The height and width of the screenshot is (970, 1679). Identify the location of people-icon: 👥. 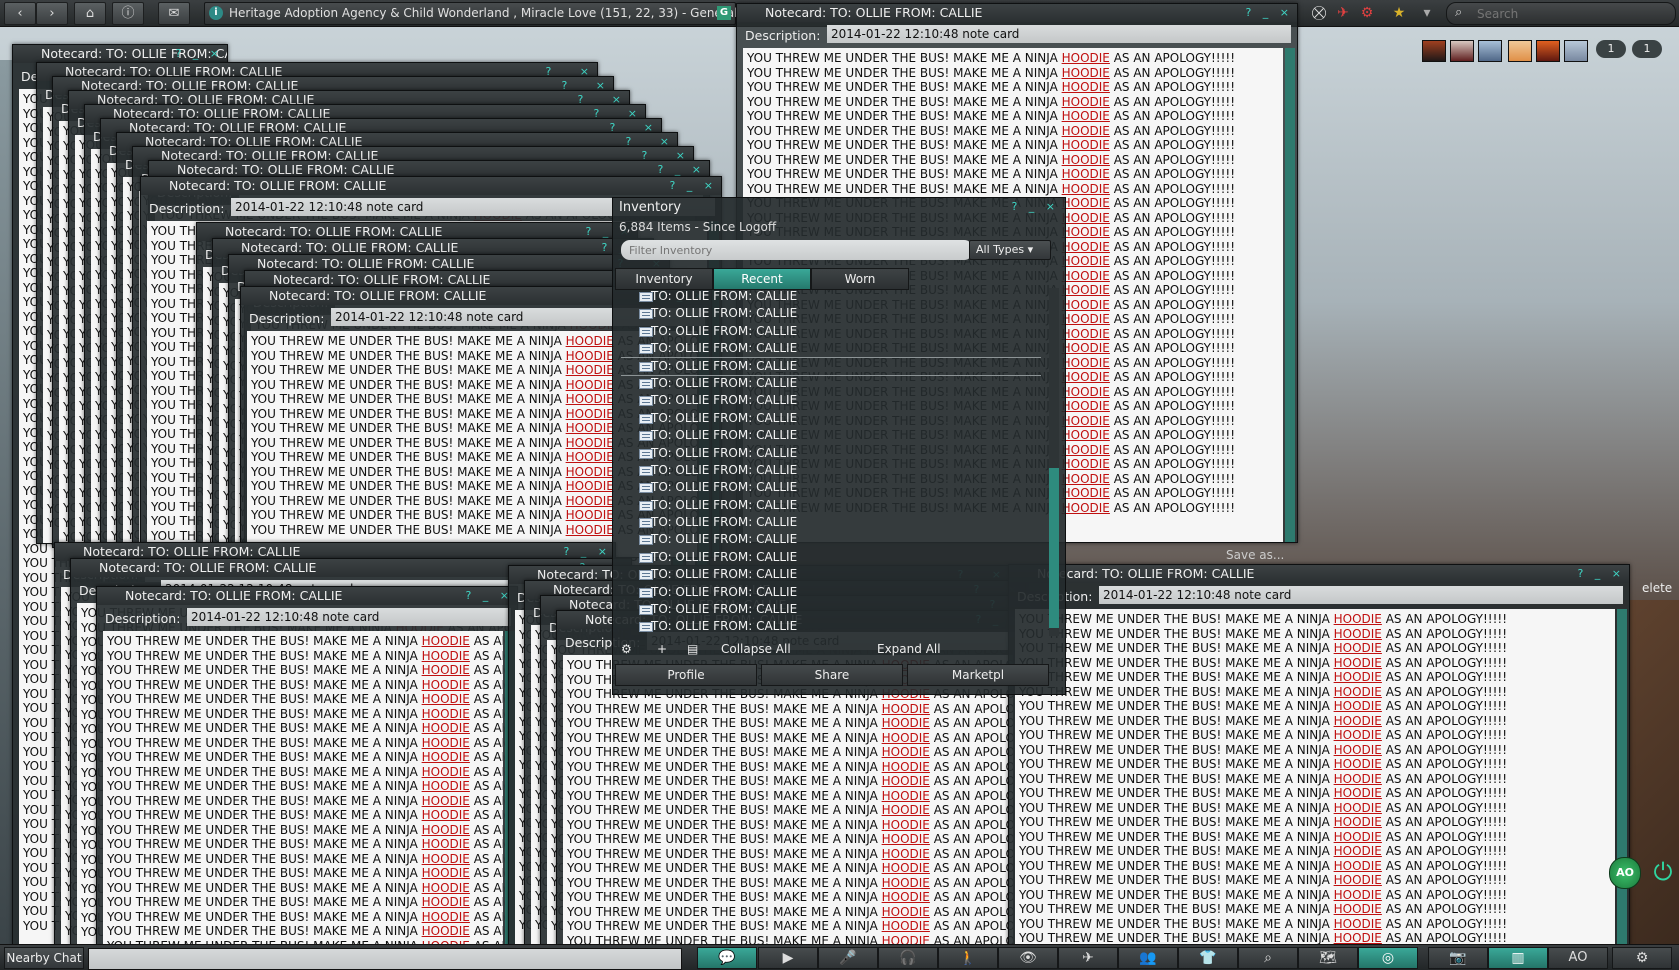
(1148, 958).